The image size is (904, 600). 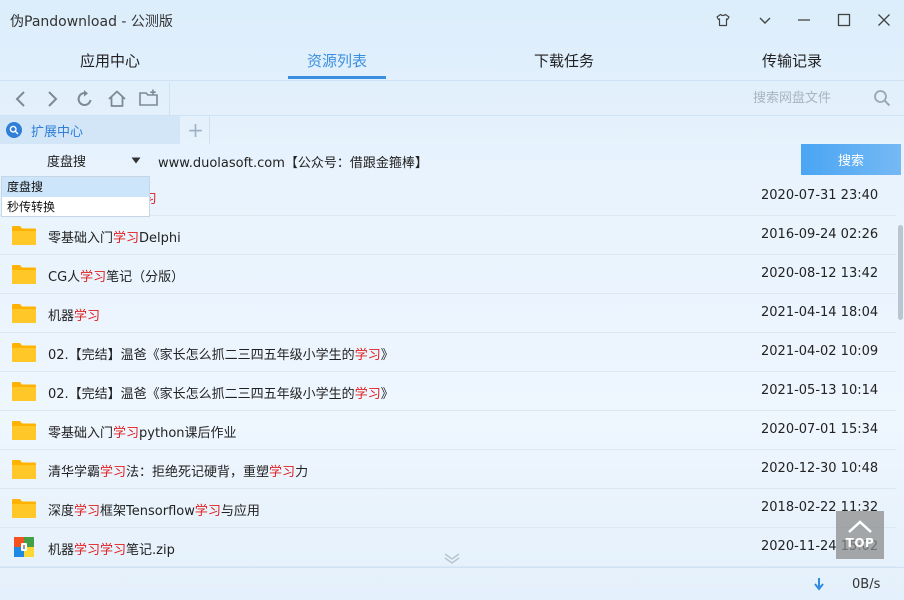 What do you see at coordinates (860, 543) in the screenshot?
I see `top-label: TOP` at bounding box center [860, 543].